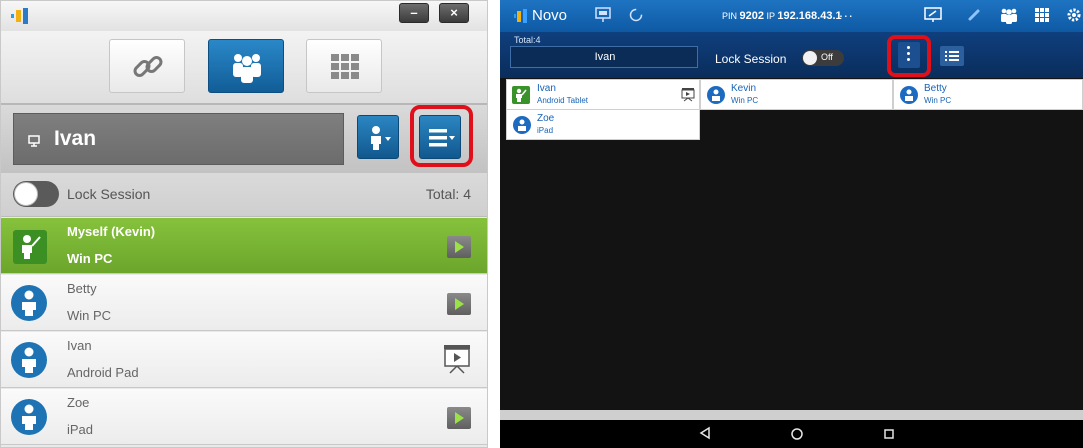 This screenshot has height=448, width=1083. Describe the element at coordinates (454, 13) in the screenshot. I see `close-button: ×` at that location.